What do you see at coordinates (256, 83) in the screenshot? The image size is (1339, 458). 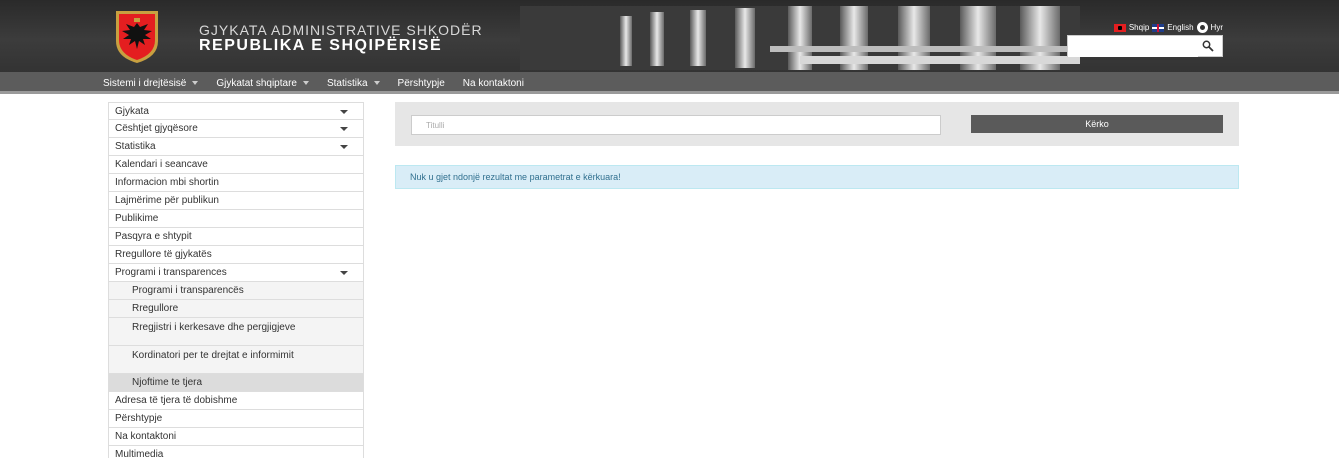 I see `nav-item-label: Gjykatat shqiptare` at bounding box center [256, 83].